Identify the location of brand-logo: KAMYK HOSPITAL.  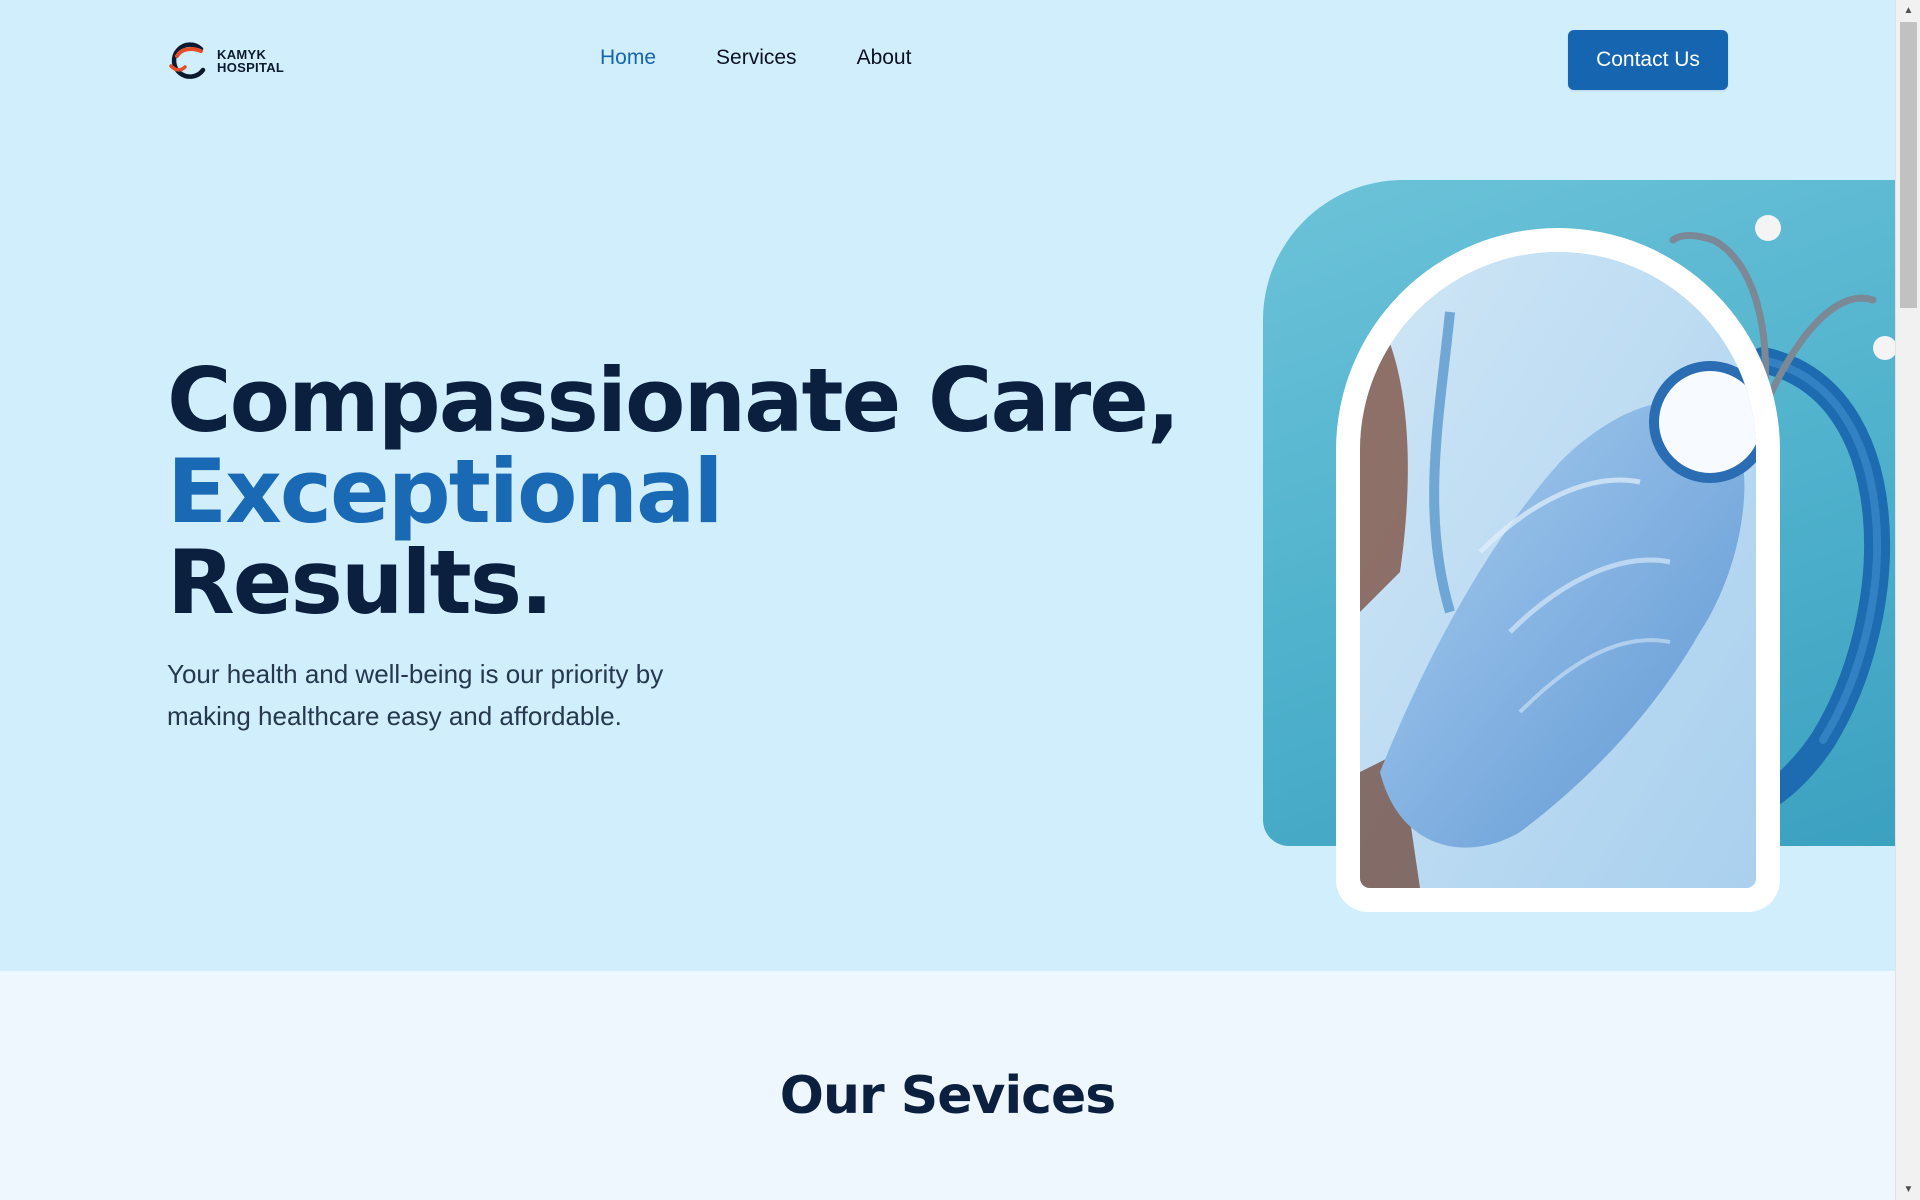
(232, 61).